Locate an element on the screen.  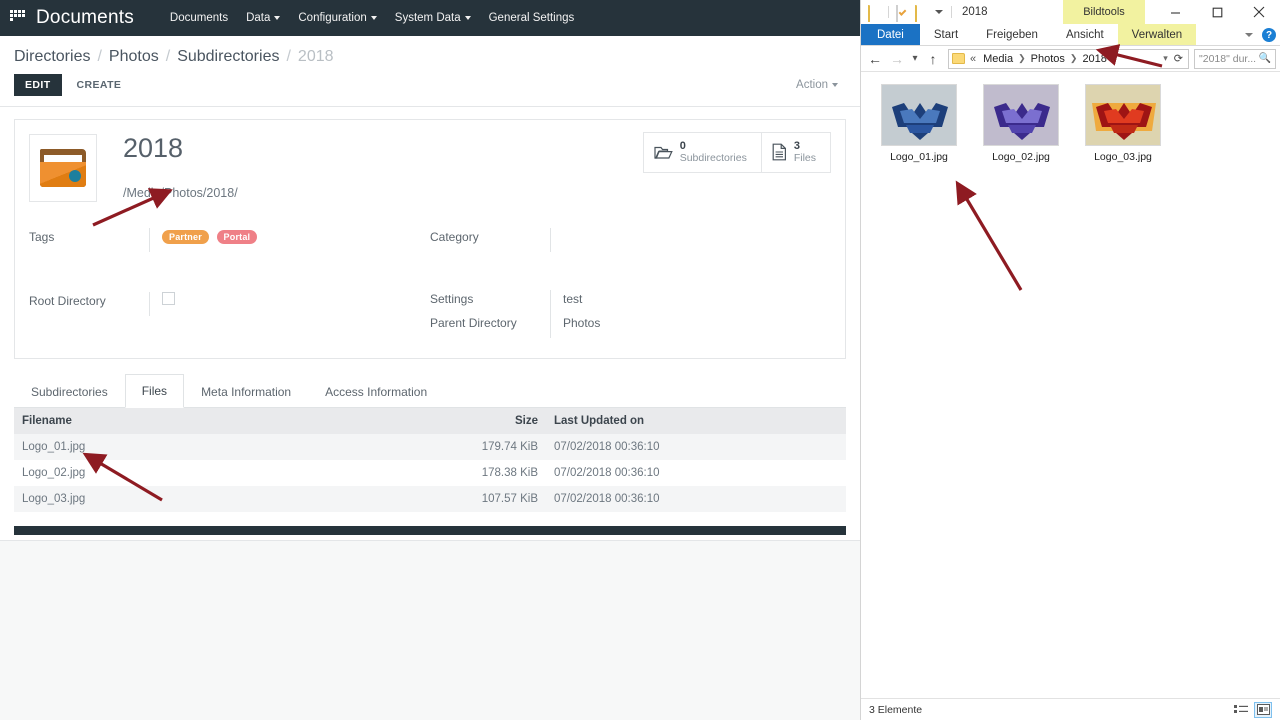
nav-item-data: Data is located at coordinates (263, 18).